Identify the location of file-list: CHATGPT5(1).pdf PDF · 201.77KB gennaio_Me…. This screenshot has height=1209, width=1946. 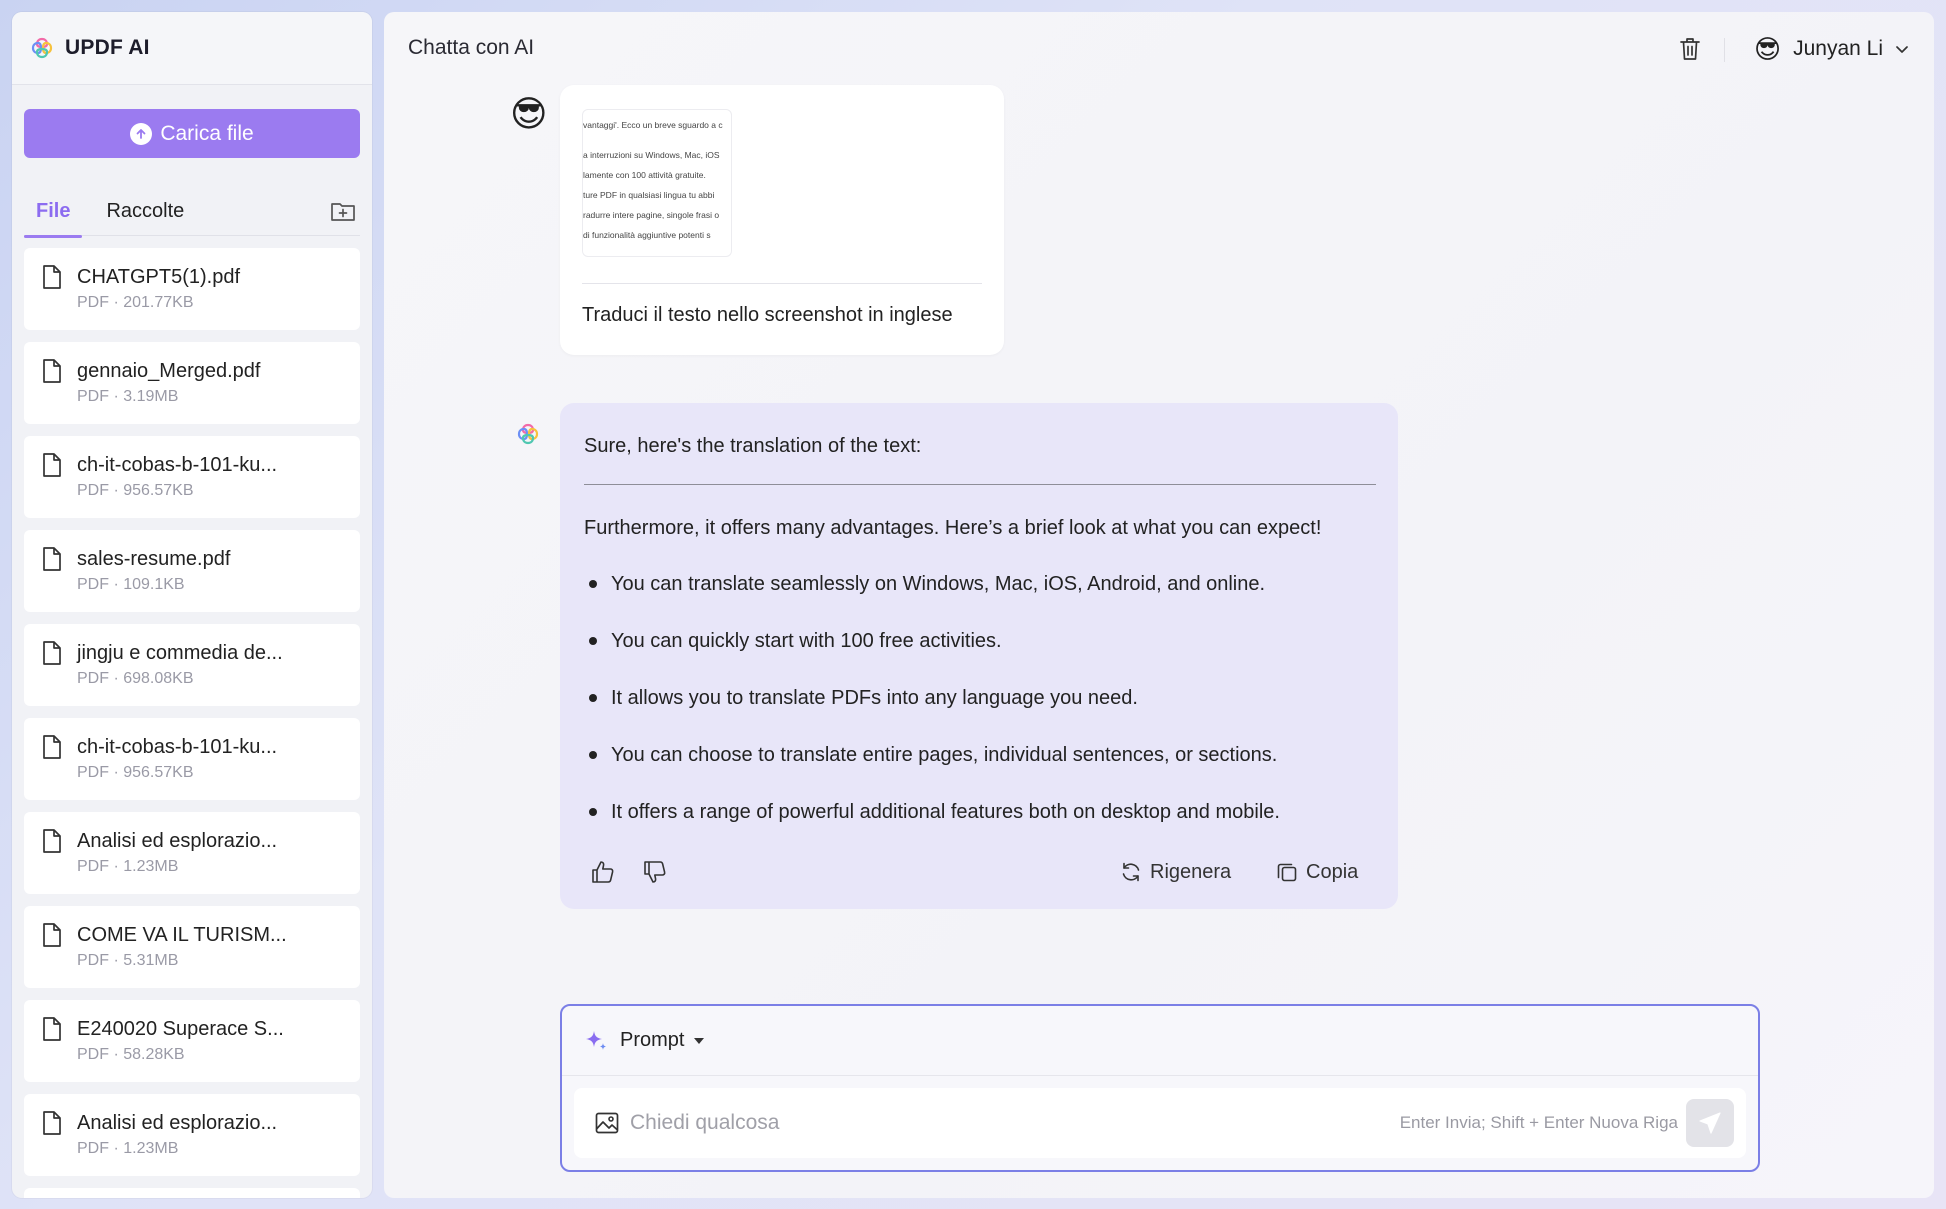
(192, 723).